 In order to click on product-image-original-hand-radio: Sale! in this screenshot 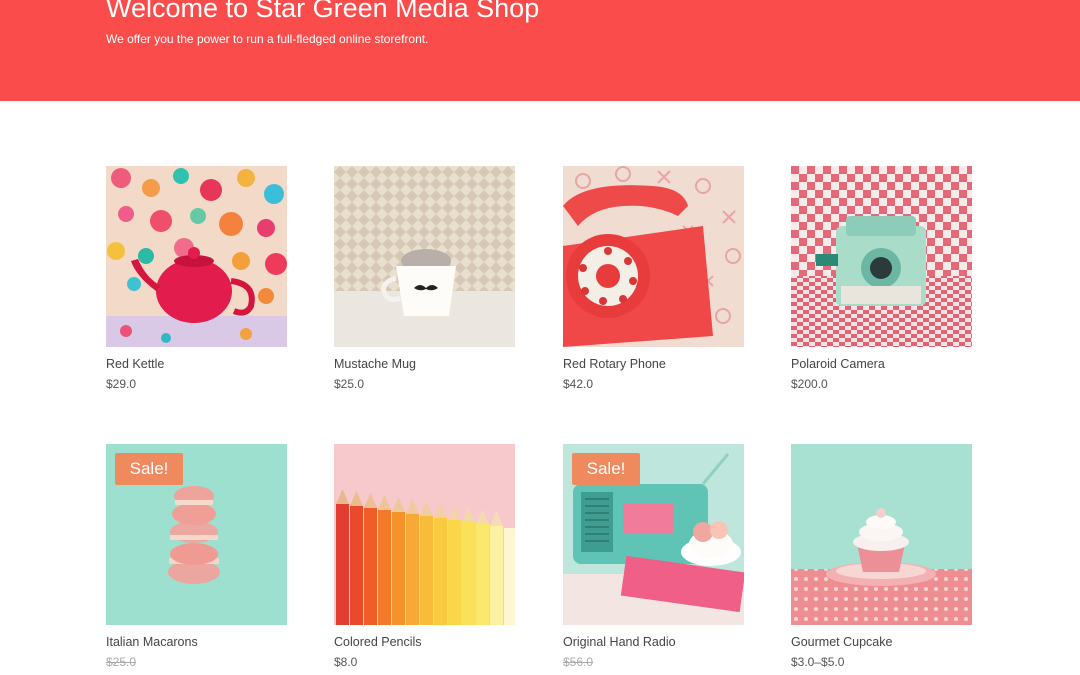, I will do `click(653, 534)`.